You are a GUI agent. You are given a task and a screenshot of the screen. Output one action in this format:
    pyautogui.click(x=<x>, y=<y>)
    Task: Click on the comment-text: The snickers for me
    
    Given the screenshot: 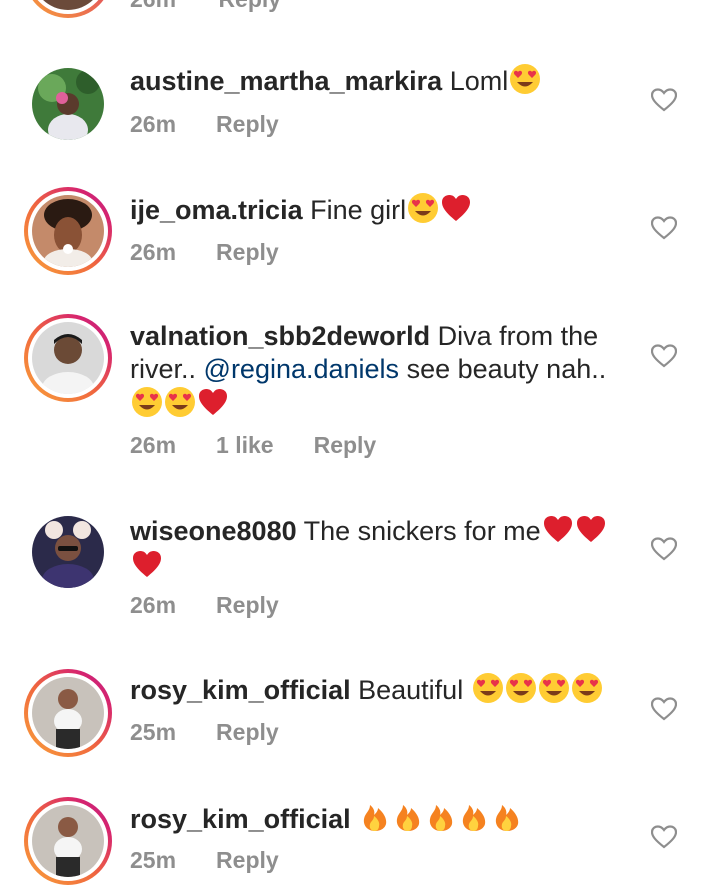 What is the action you would take?
    pyautogui.click(x=422, y=531)
    